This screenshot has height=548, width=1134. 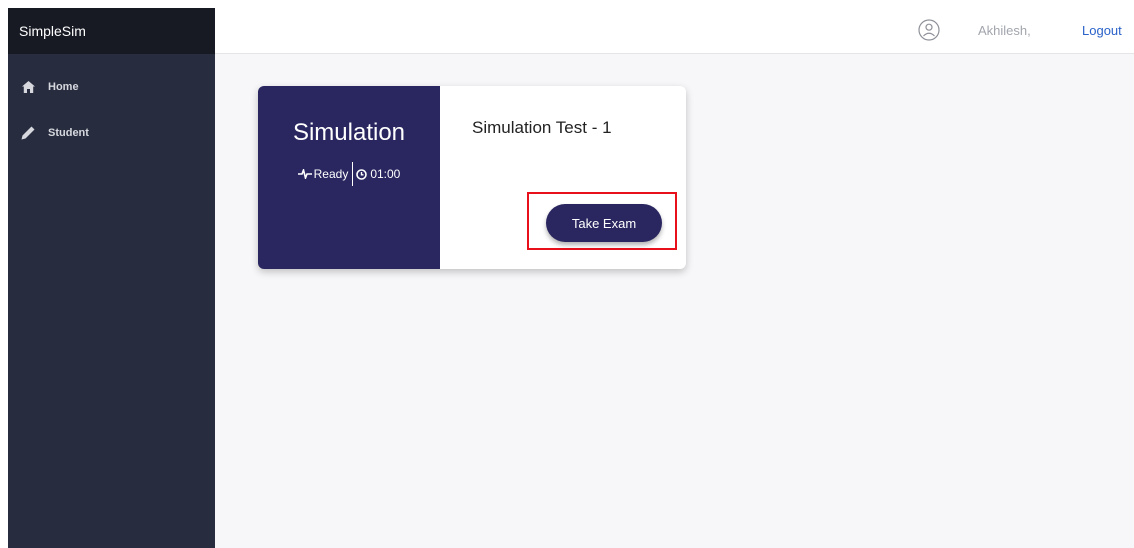 I want to click on exam-meta: Ready 01:00, so click(x=349, y=174).